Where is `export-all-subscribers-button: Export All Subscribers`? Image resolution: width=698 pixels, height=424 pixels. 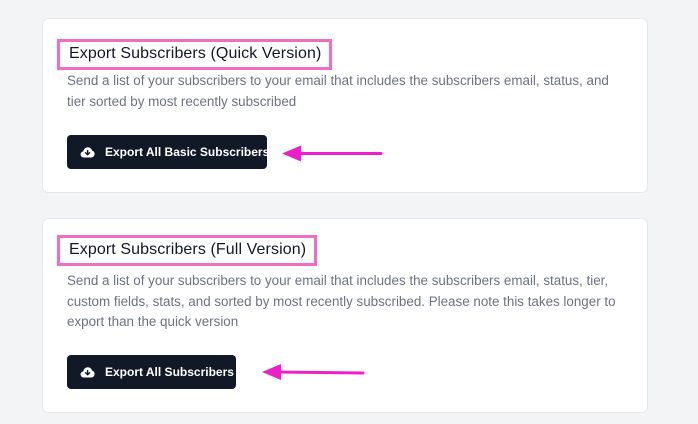
export-all-subscribers-button: Export All Subscribers is located at coordinates (151, 372).